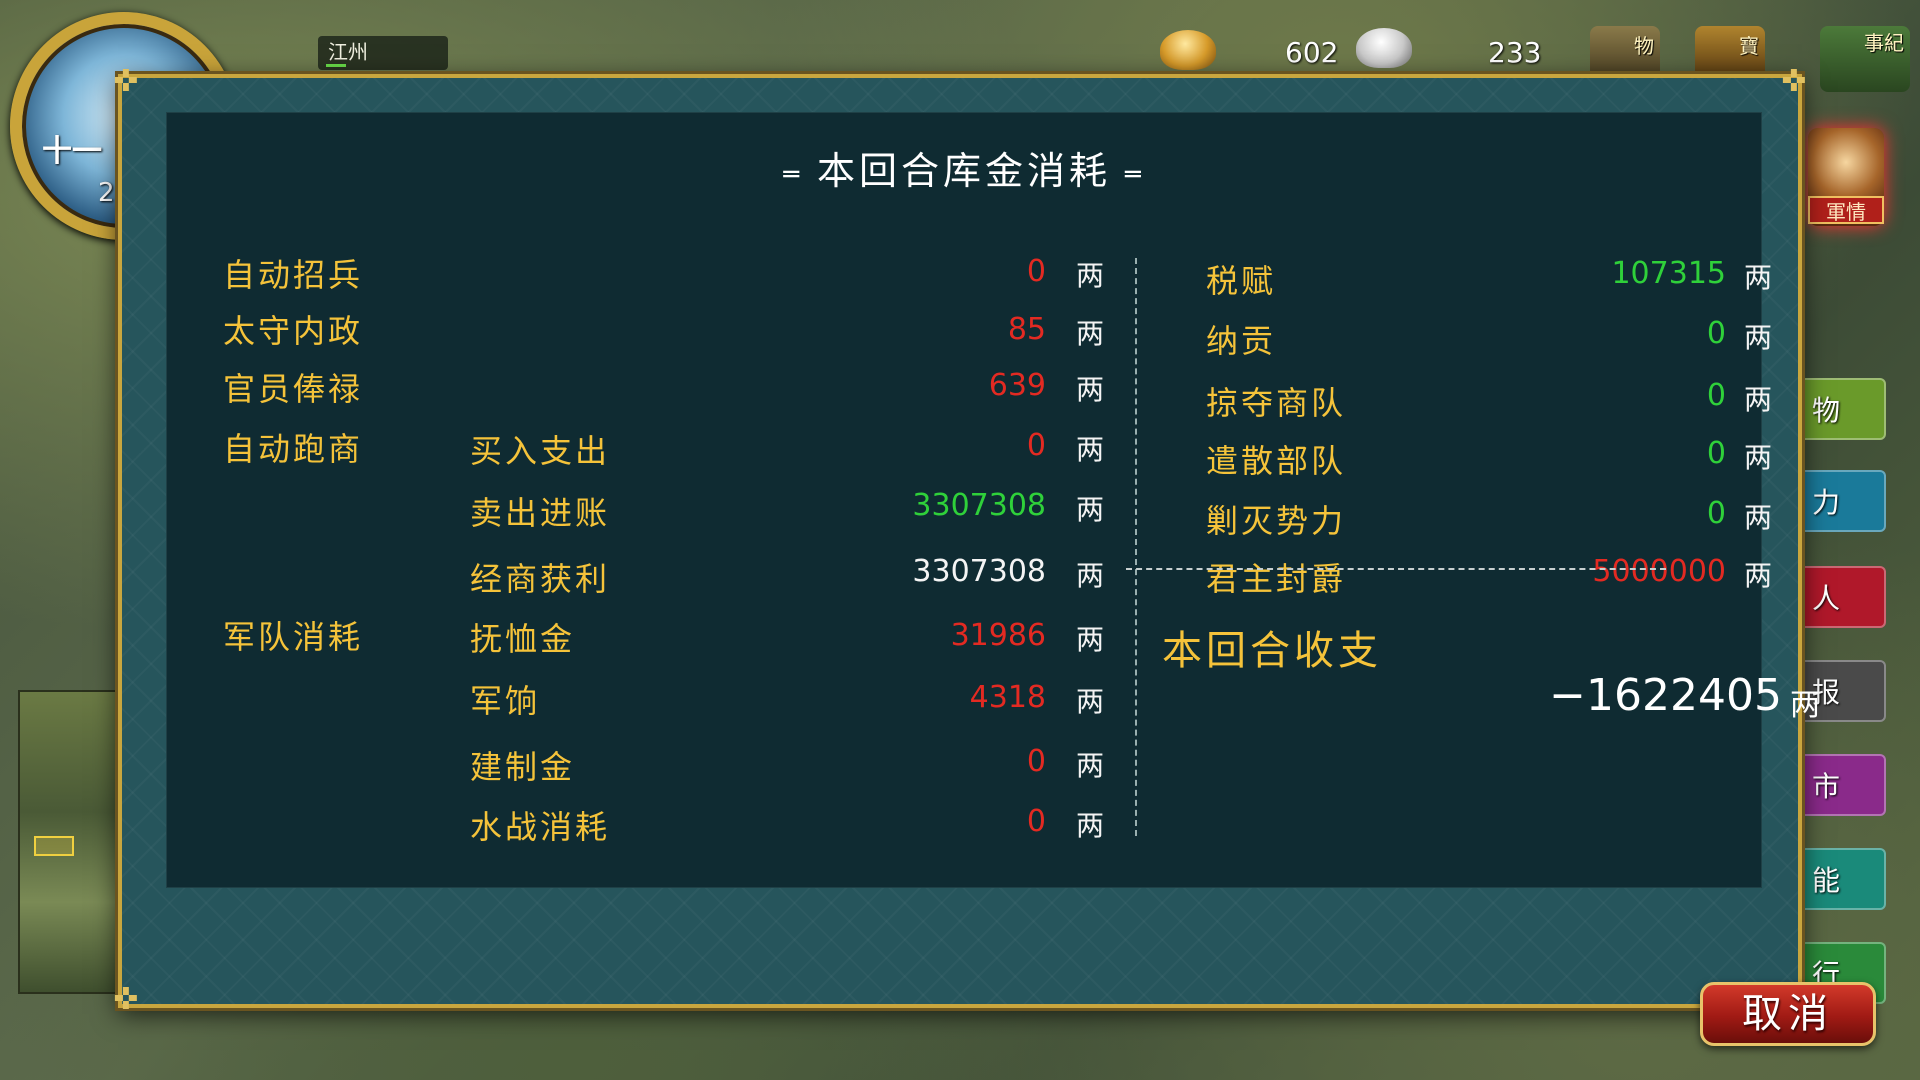  Describe the element at coordinates (293, 449) in the screenshot. I see `expense-category: 自动跑商` at that location.